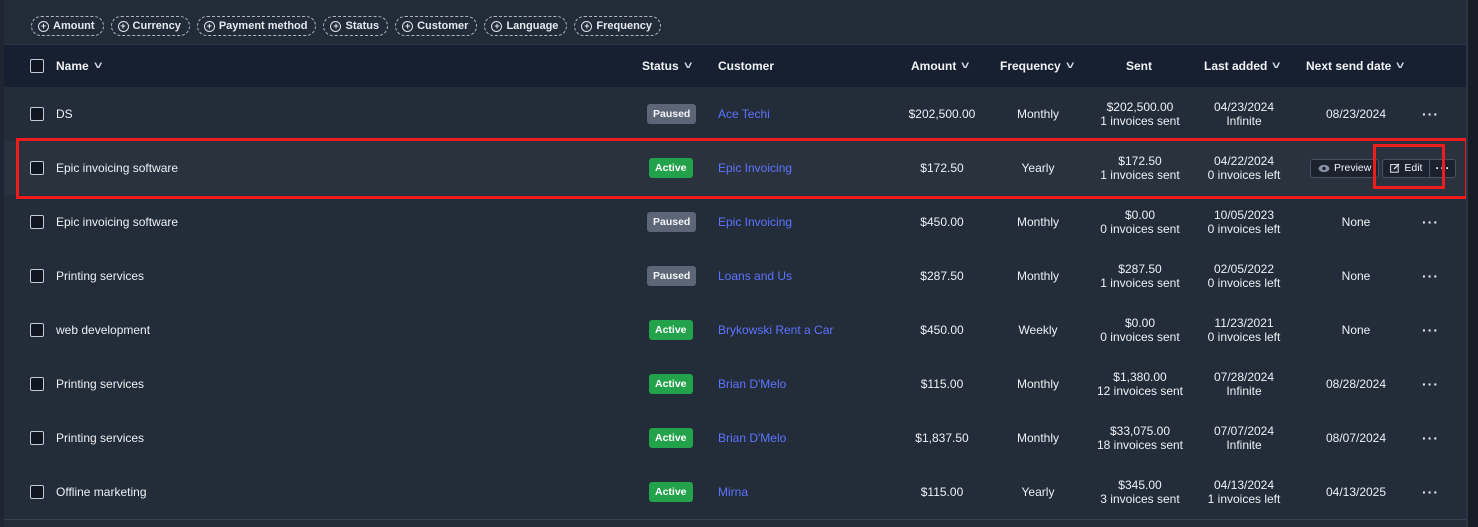 This screenshot has height=527, width=1478. Describe the element at coordinates (1345, 168) in the screenshot. I see `preview-button: Preview` at that location.